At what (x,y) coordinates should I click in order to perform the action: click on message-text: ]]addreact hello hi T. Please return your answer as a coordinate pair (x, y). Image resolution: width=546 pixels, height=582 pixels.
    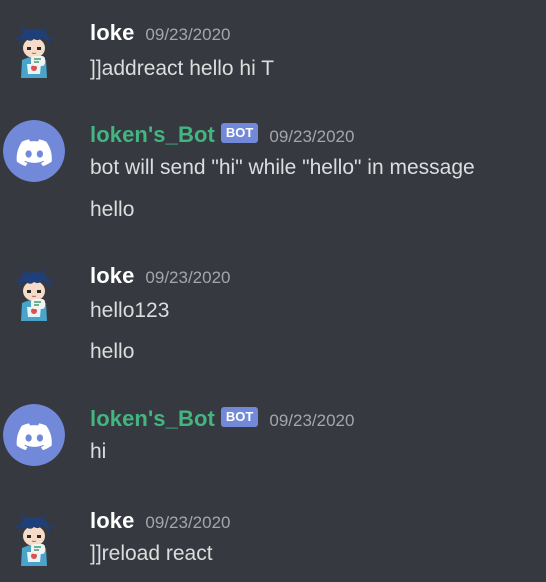
    Looking at the image, I should click on (182, 68).